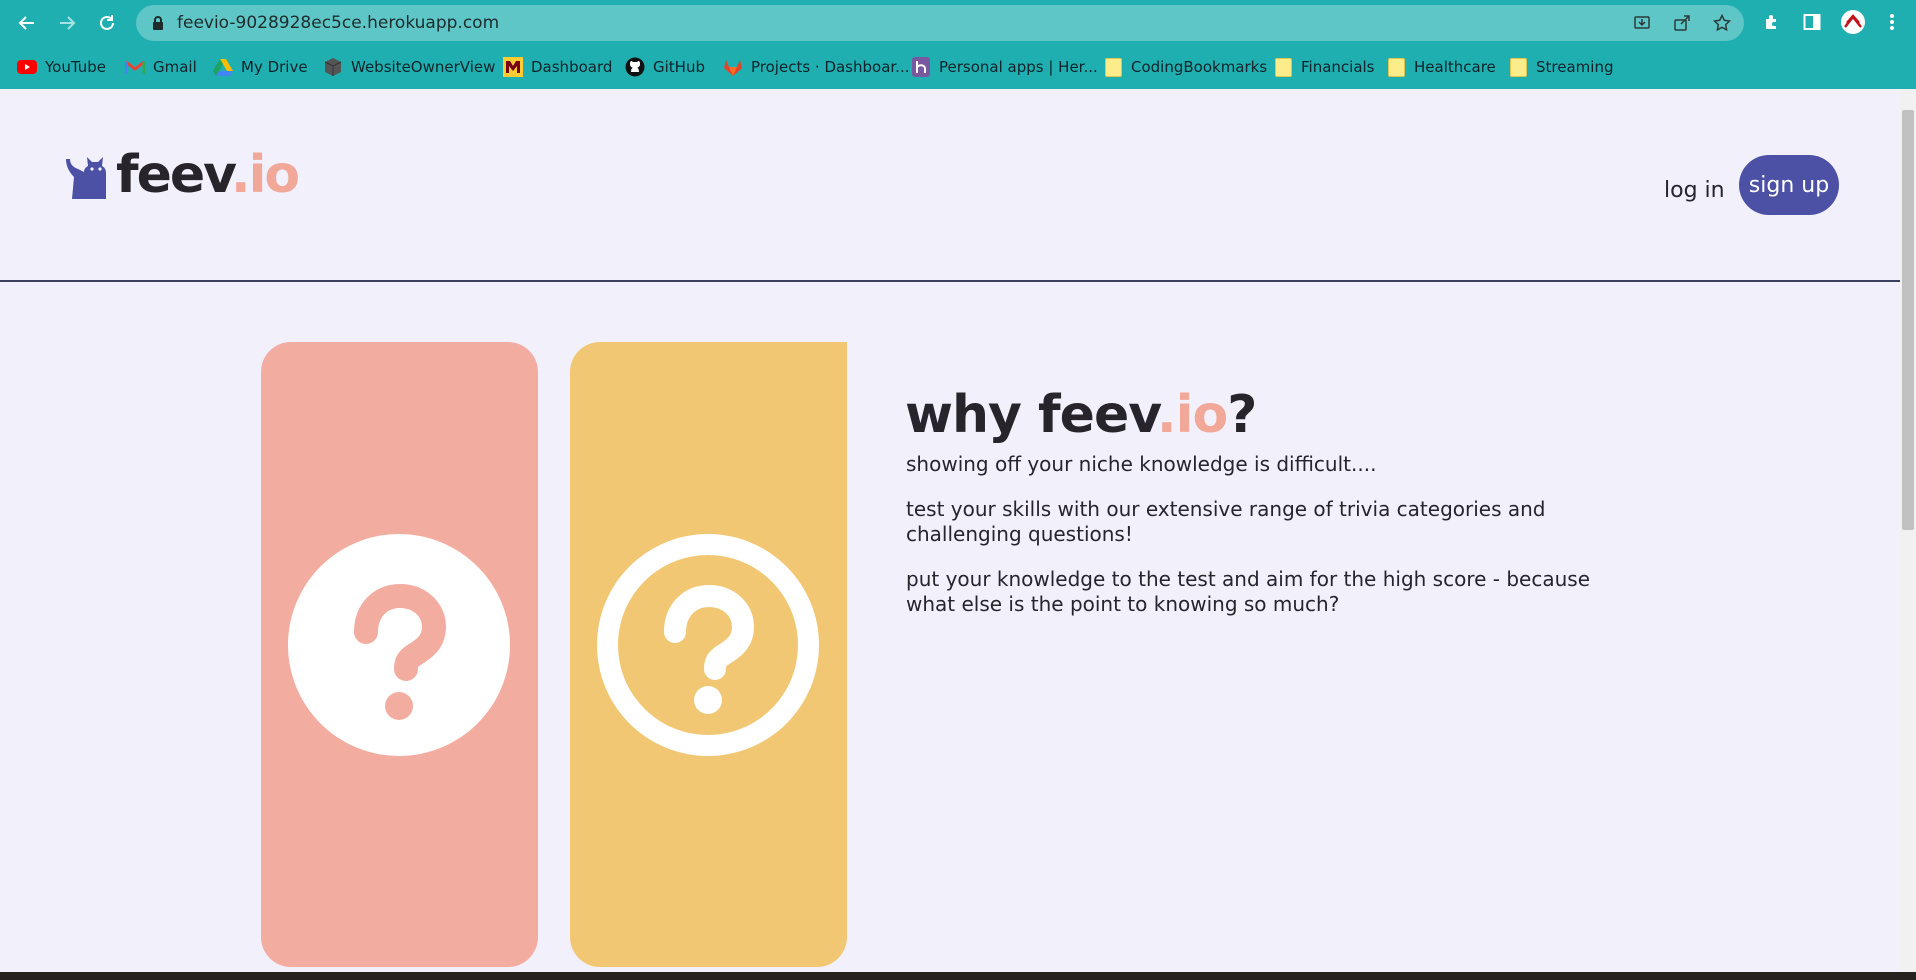  Describe the element at coordinates (1853, 22) in the screenshot. I see `profile-avatar-icon` at that location.